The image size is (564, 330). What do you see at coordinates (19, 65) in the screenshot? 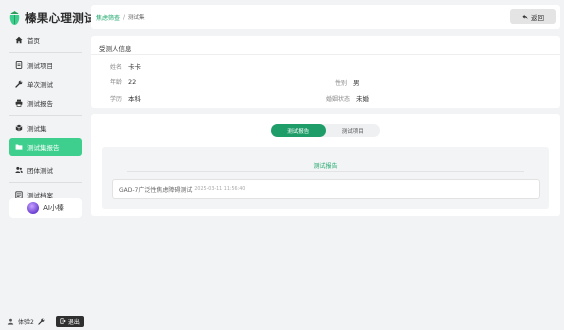
I see `document-icon` at bounding box center [19, 65].